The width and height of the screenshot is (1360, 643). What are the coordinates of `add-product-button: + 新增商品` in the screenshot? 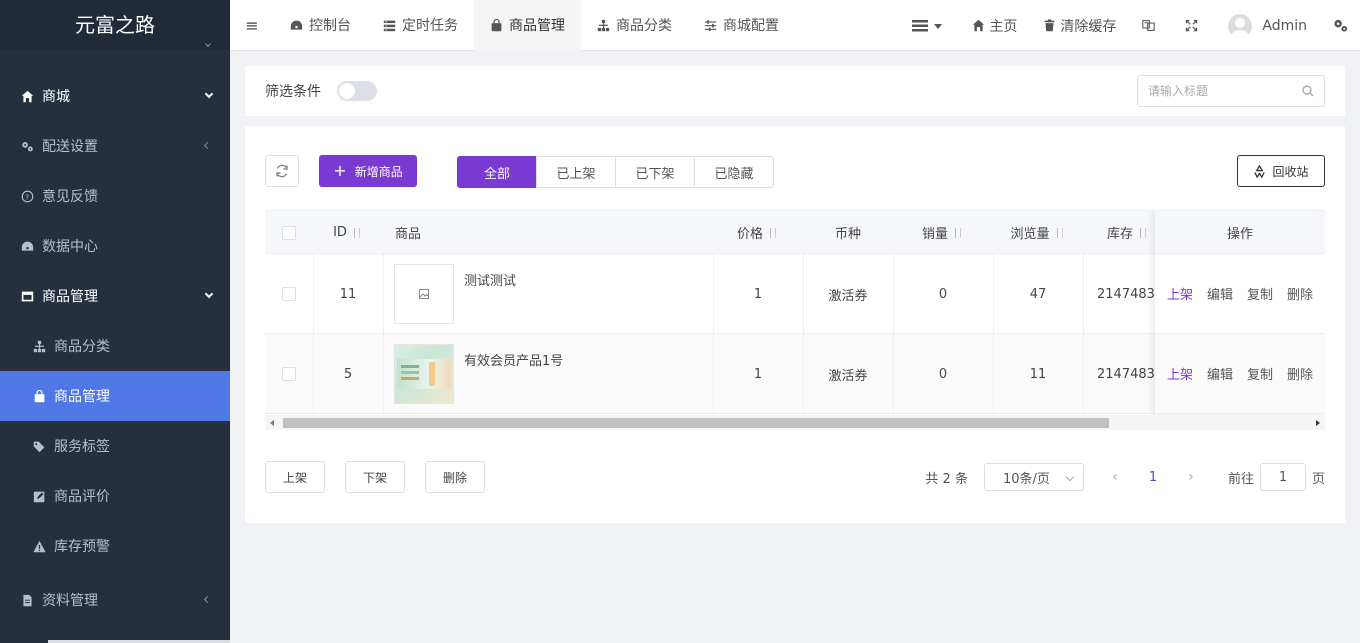 It's located at (368, 171).